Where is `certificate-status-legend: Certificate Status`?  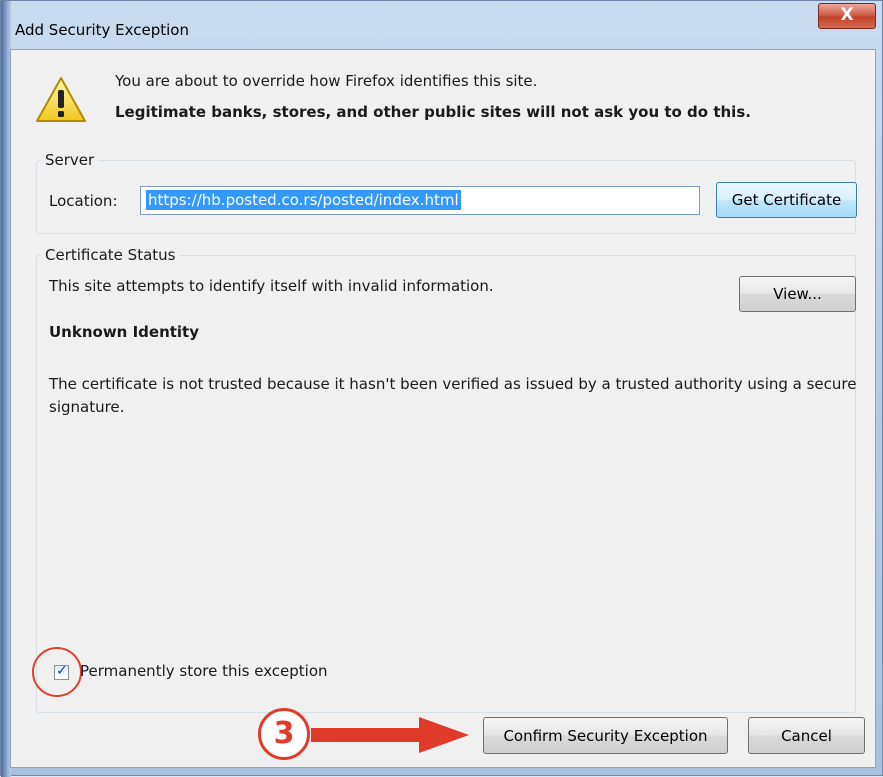 certificate-status-legend: Certificate Status is located at coordinates (110, 255).